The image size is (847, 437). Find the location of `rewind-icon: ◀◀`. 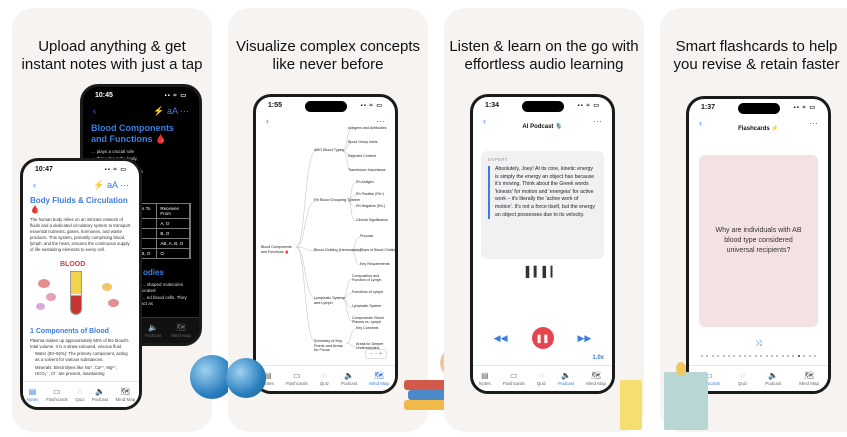

rewind-icon: ◀◀ is located at coordinates (501, 338).